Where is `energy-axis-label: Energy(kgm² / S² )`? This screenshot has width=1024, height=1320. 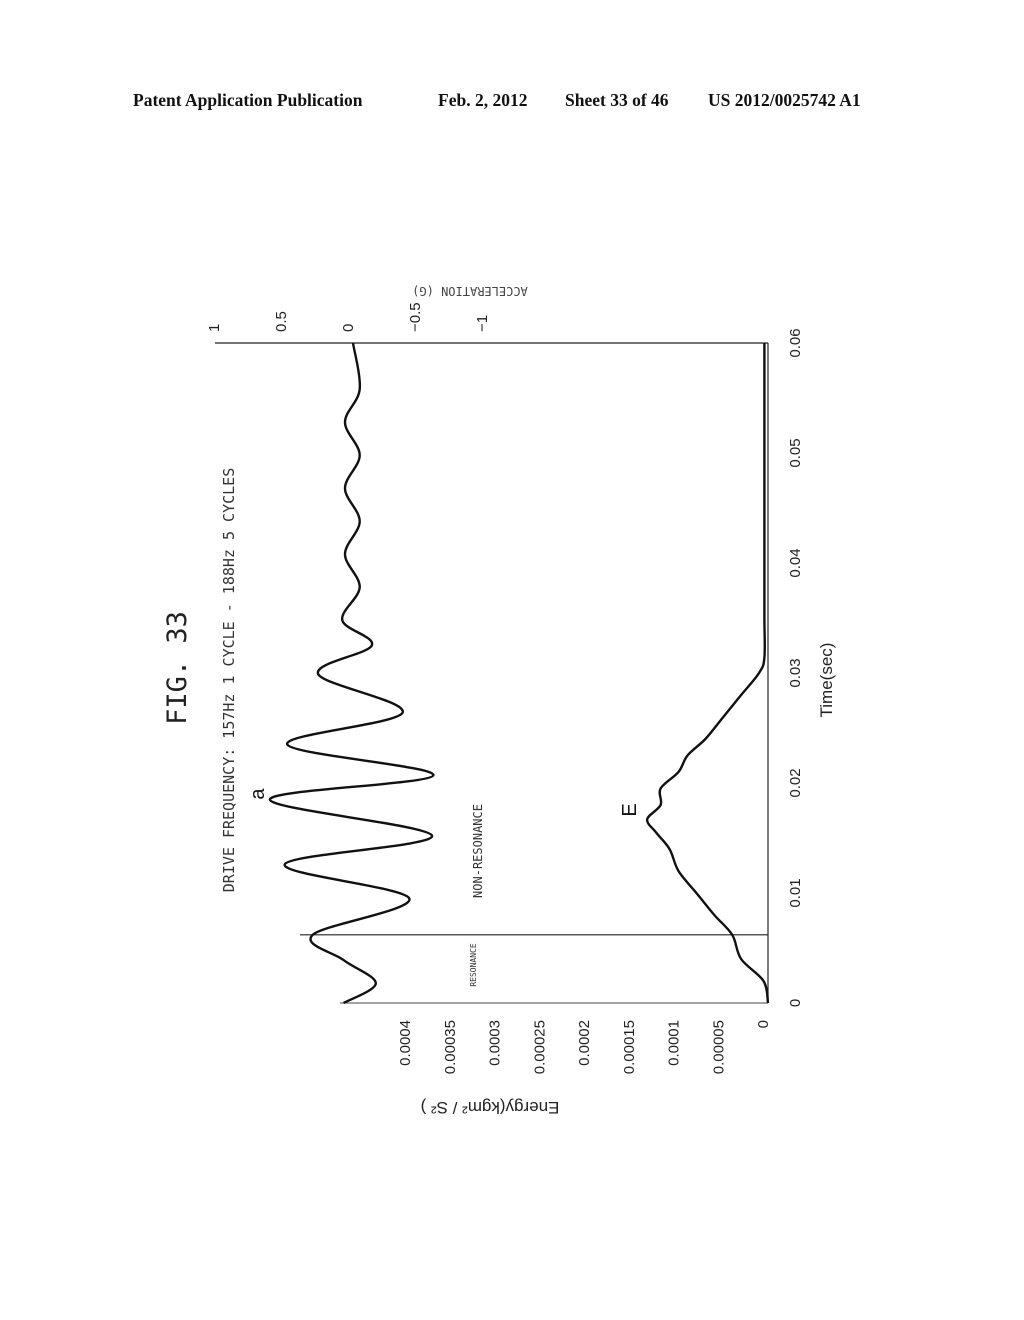
energy-axis-label: Energy(kgm² / S² ) is located at coordinates (490, 1107).